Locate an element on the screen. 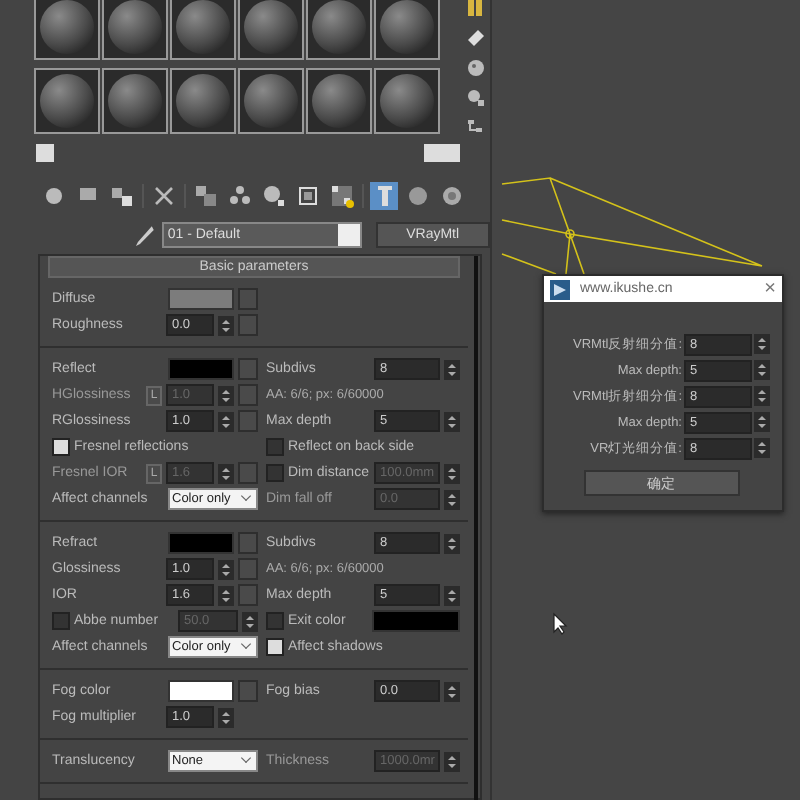  square-stack-icon is located at coordinates (206, 196).